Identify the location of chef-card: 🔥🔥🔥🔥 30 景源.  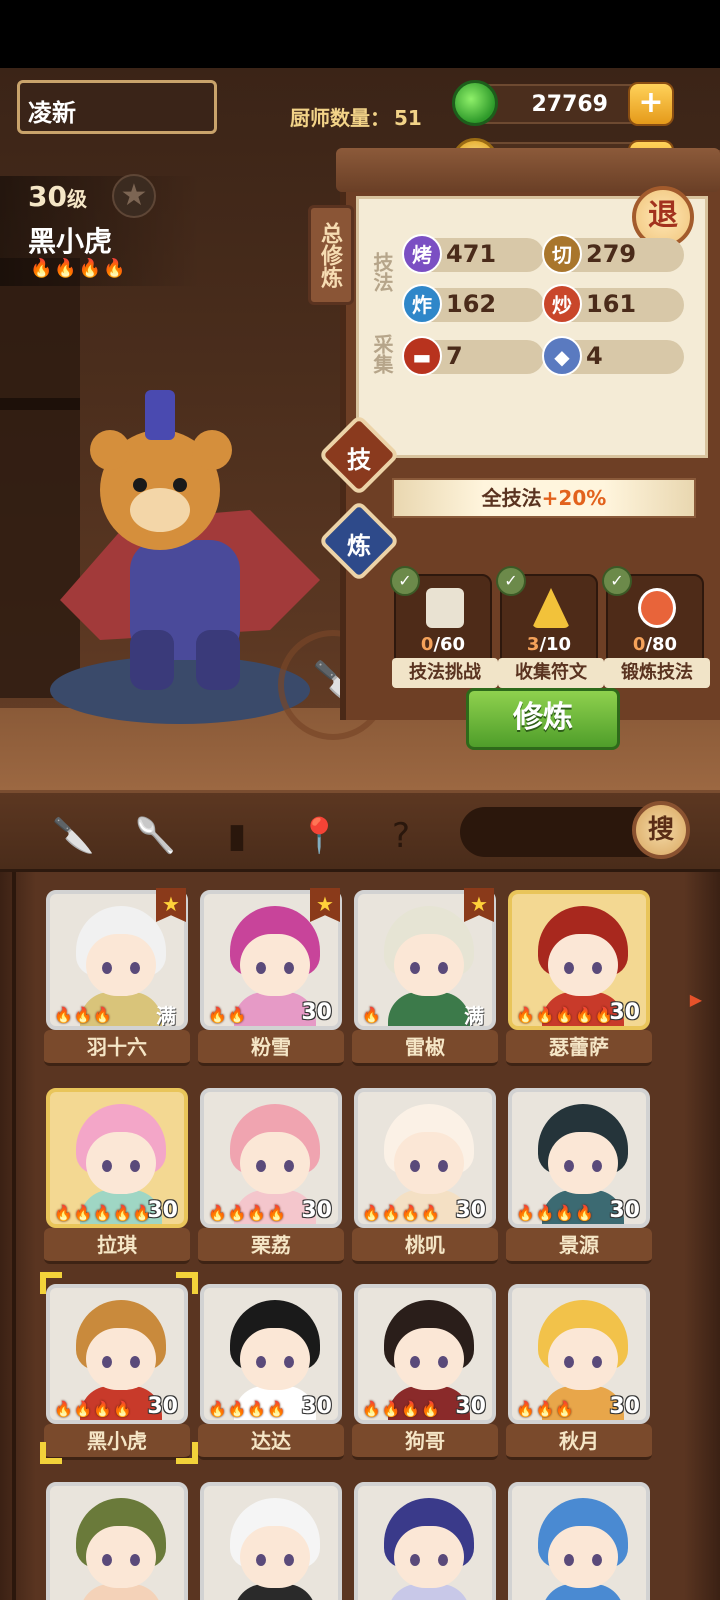
(579, 1176).